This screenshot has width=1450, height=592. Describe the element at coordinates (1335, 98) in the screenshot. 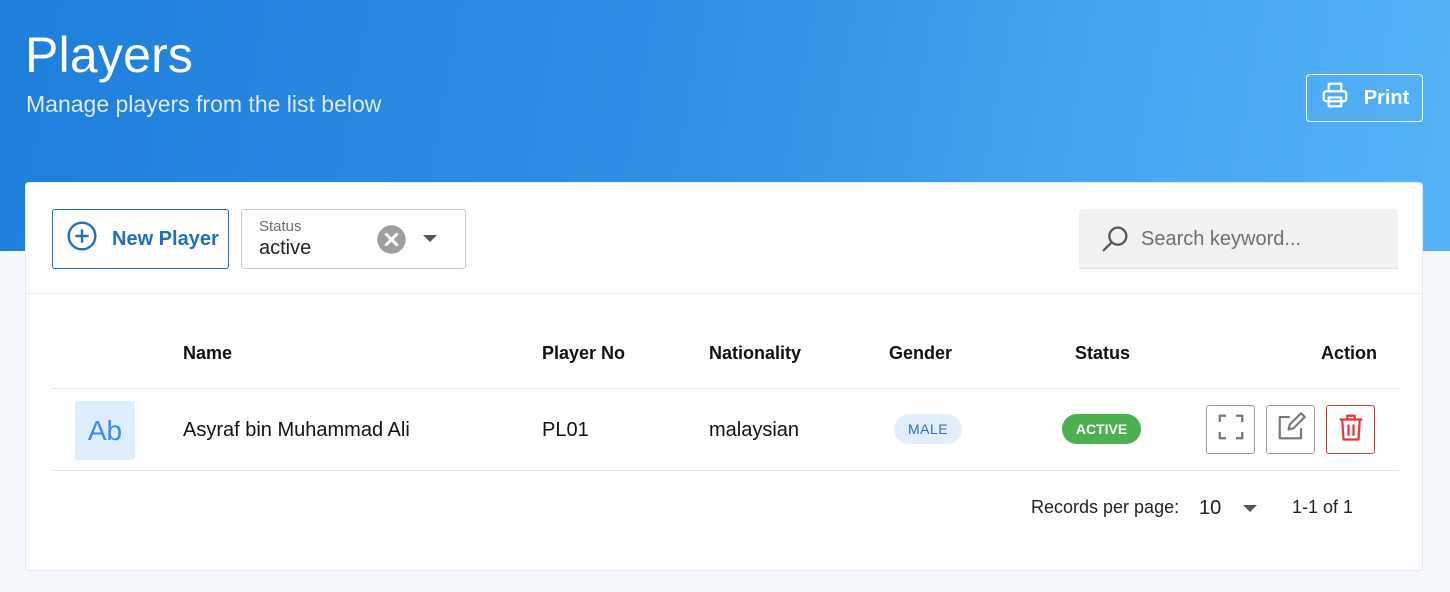

I see `printer-icon` at that location.